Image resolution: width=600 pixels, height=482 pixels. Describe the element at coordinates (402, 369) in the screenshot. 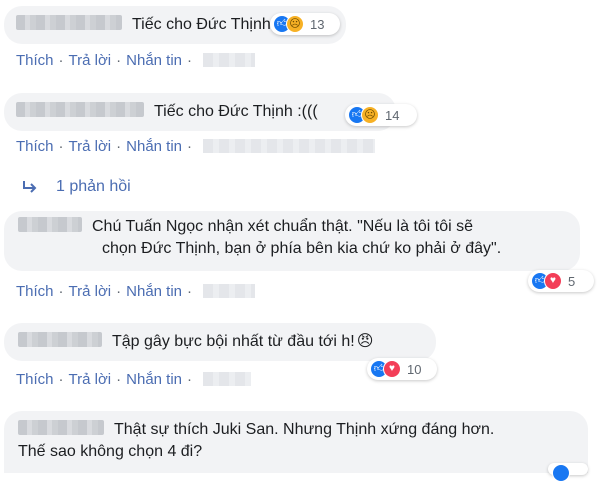

I see `reaction-summary: 👍︎ ♥ 10` at that location.